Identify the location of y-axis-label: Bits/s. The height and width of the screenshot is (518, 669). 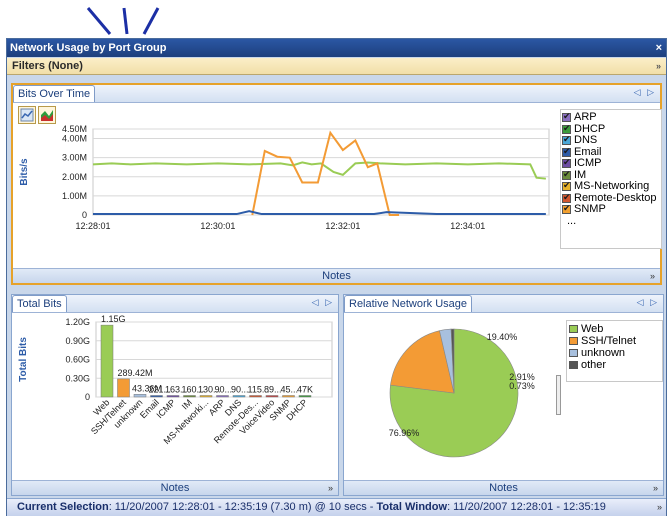
(24, 172).